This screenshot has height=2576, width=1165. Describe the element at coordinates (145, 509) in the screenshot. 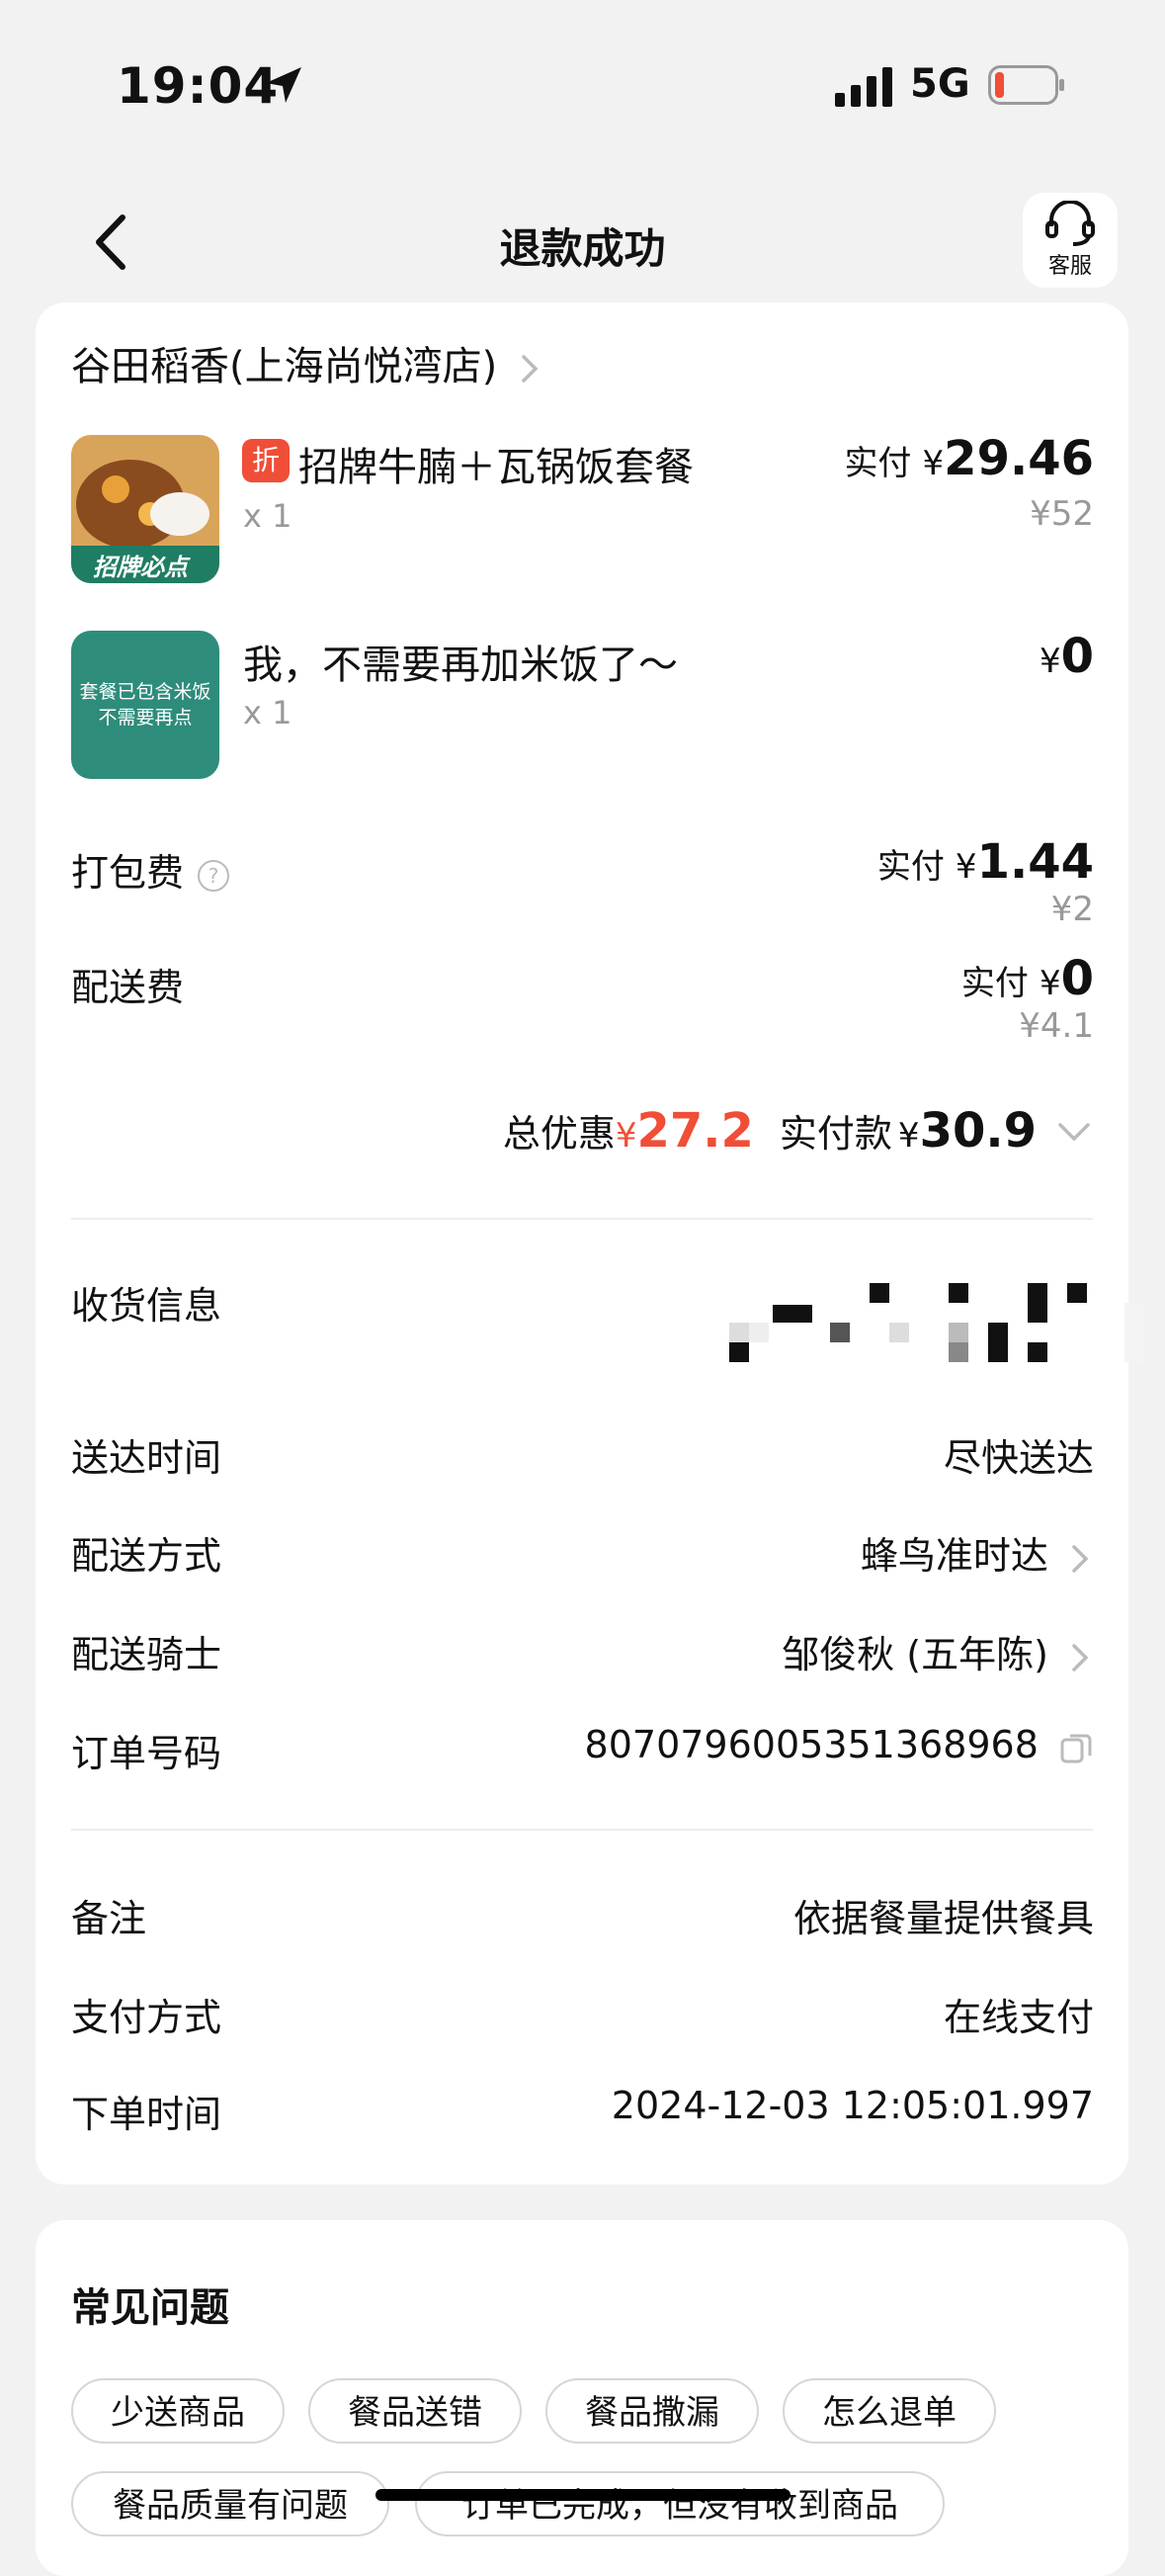

I see `item-thumbnail: 招牌必点` at that location.